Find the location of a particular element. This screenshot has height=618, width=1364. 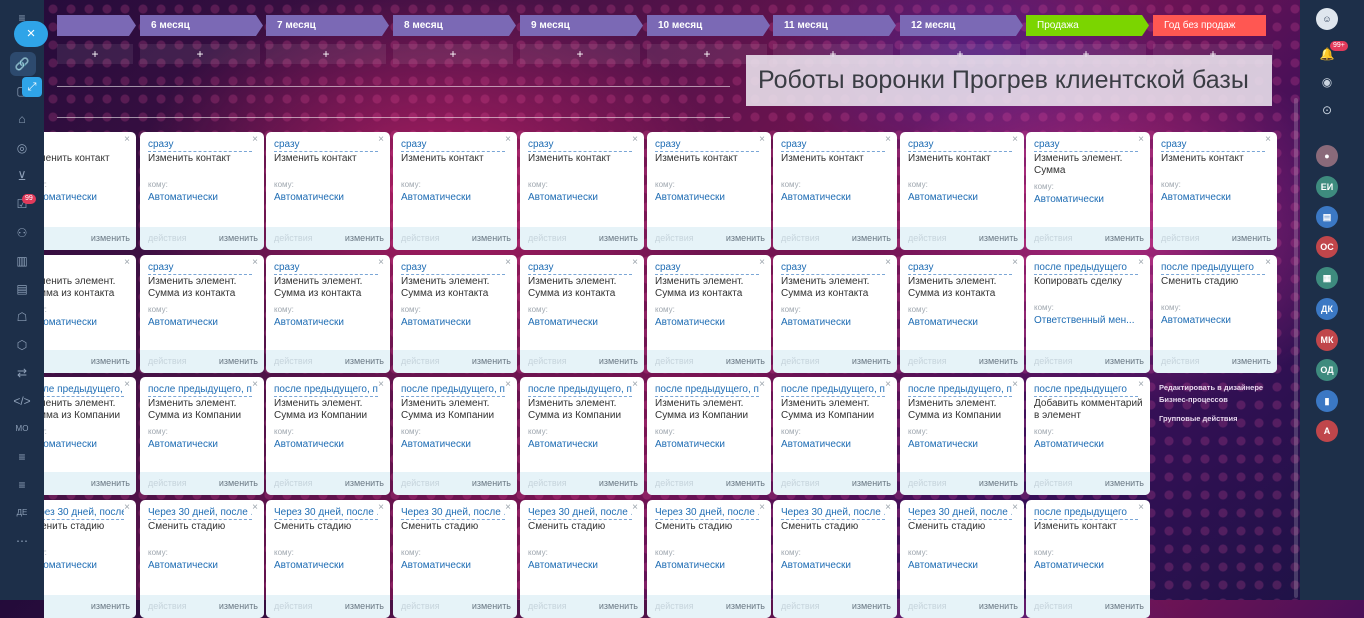

user-avatar: ☺ is located at coordinates (1327, 19).